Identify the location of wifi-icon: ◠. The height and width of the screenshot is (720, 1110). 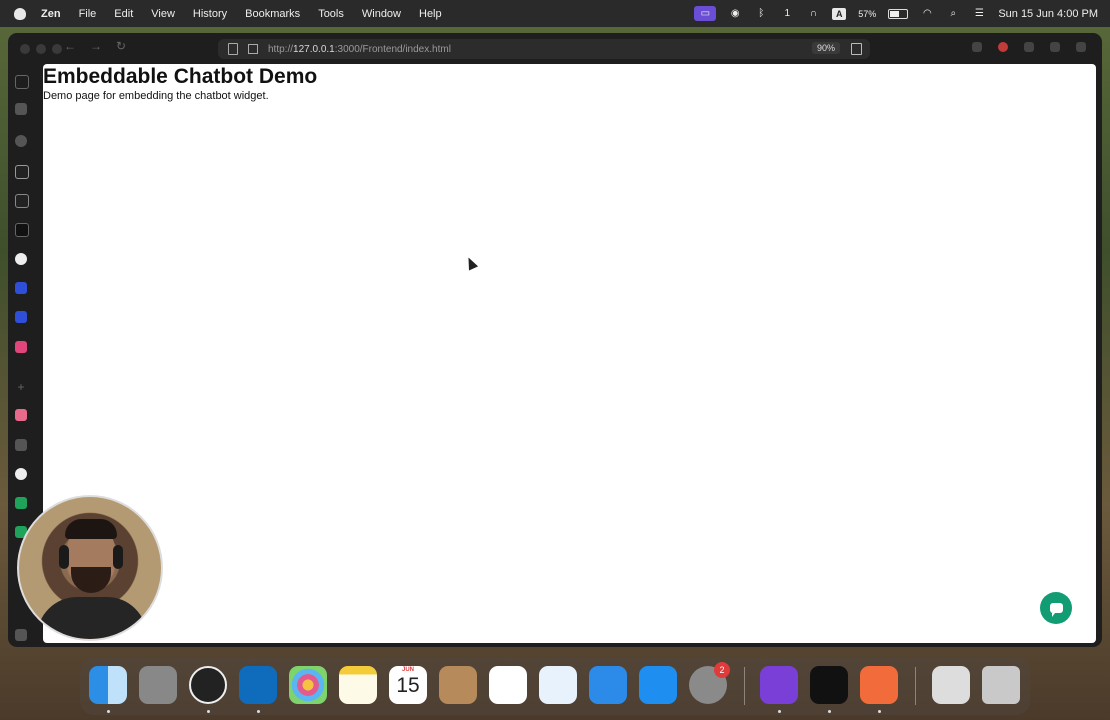
(927, 14).